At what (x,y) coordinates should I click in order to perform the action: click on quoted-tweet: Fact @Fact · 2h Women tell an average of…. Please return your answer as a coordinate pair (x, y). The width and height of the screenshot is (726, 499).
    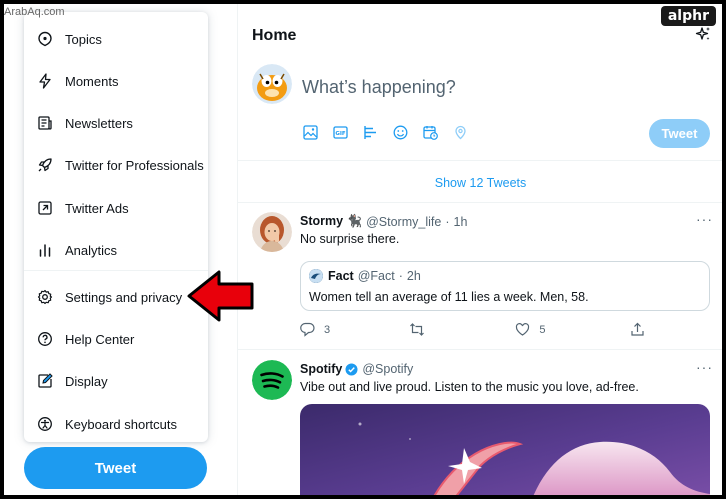
    Looking at the image, I should click on (505, 286).